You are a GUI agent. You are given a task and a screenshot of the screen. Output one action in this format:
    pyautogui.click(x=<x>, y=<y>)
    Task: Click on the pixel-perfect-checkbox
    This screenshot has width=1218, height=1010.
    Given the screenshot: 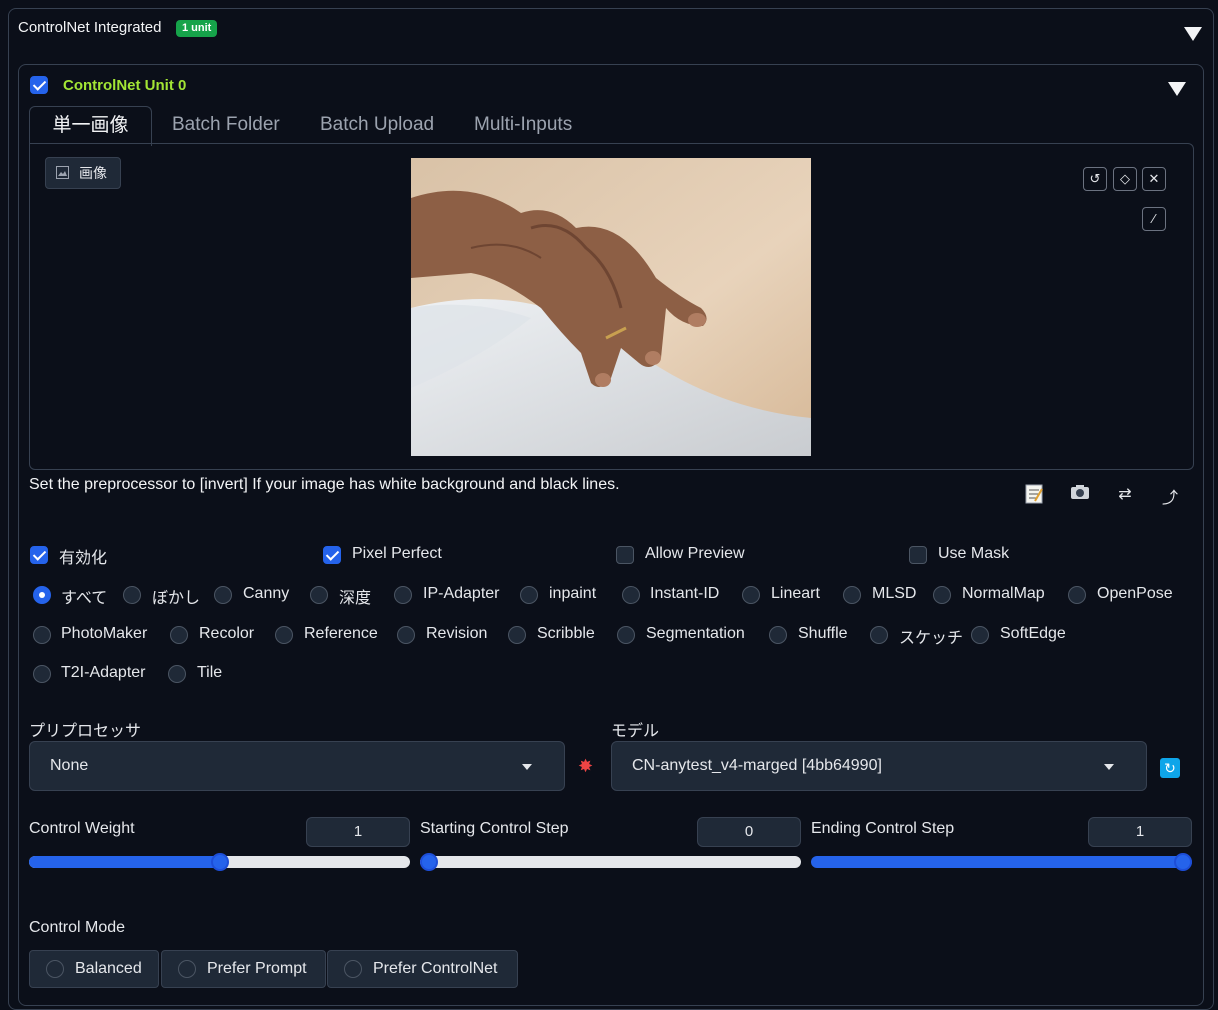 What is the action you would take?
    pyautogui.click(x=332, y=555)
    